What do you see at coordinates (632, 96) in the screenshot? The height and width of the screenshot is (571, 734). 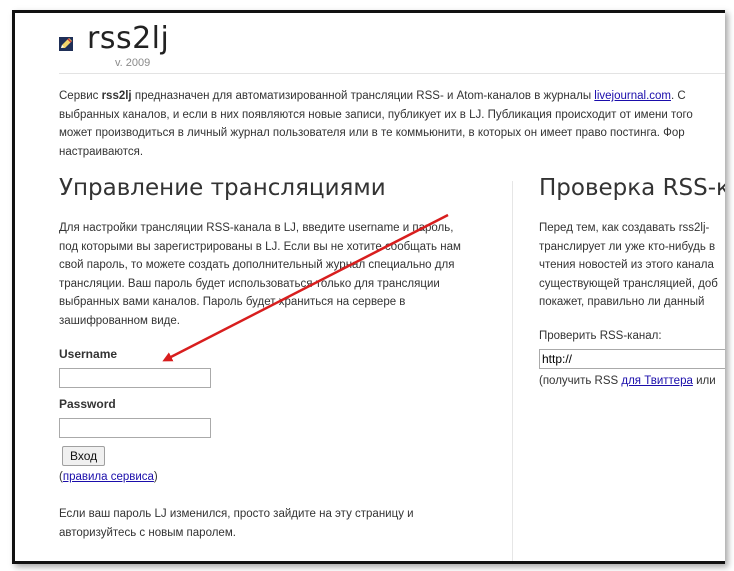 I see `livejournal-link: livejournal.com` at bounding box center [632, 96].